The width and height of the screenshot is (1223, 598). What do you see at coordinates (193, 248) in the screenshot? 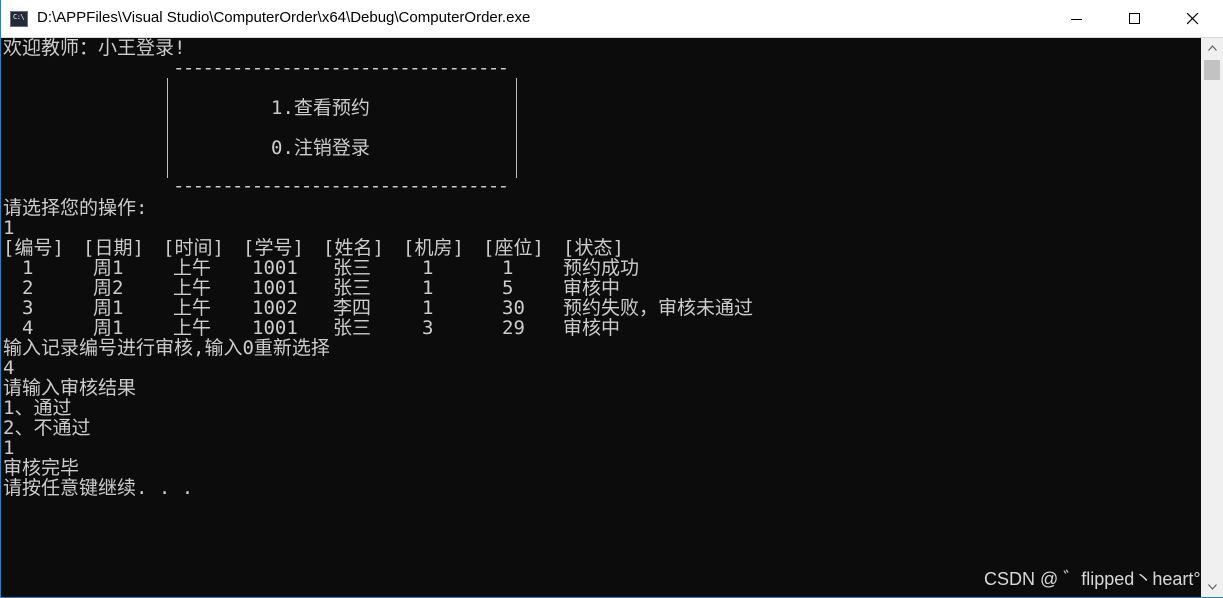
I see `table-header: [时间]` at bounding box center [193, 248].